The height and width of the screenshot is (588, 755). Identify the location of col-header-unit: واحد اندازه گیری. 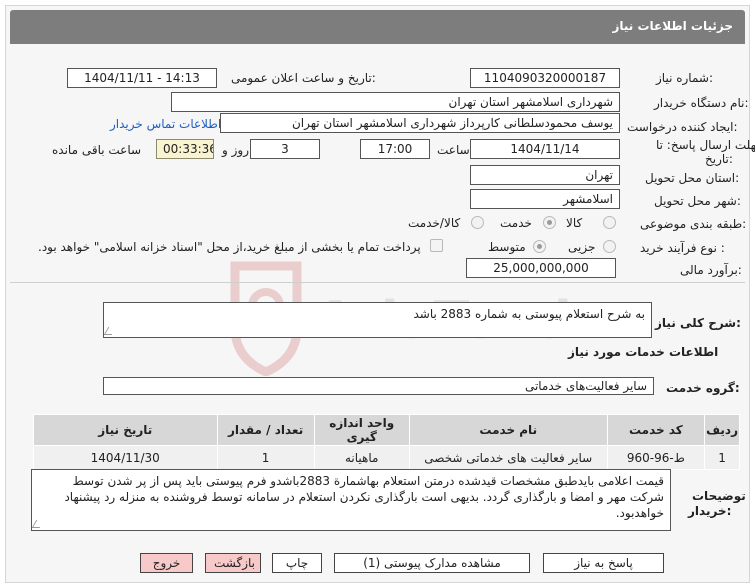
(361, 430).